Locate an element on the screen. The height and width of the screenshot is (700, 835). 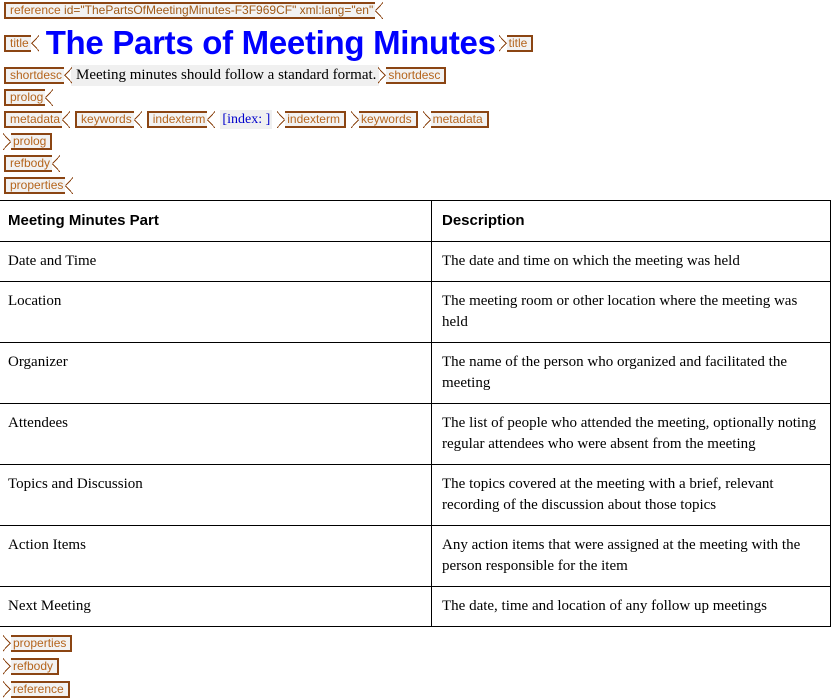
refbody-open-tag: refbody is located at coordinates (32, 163).